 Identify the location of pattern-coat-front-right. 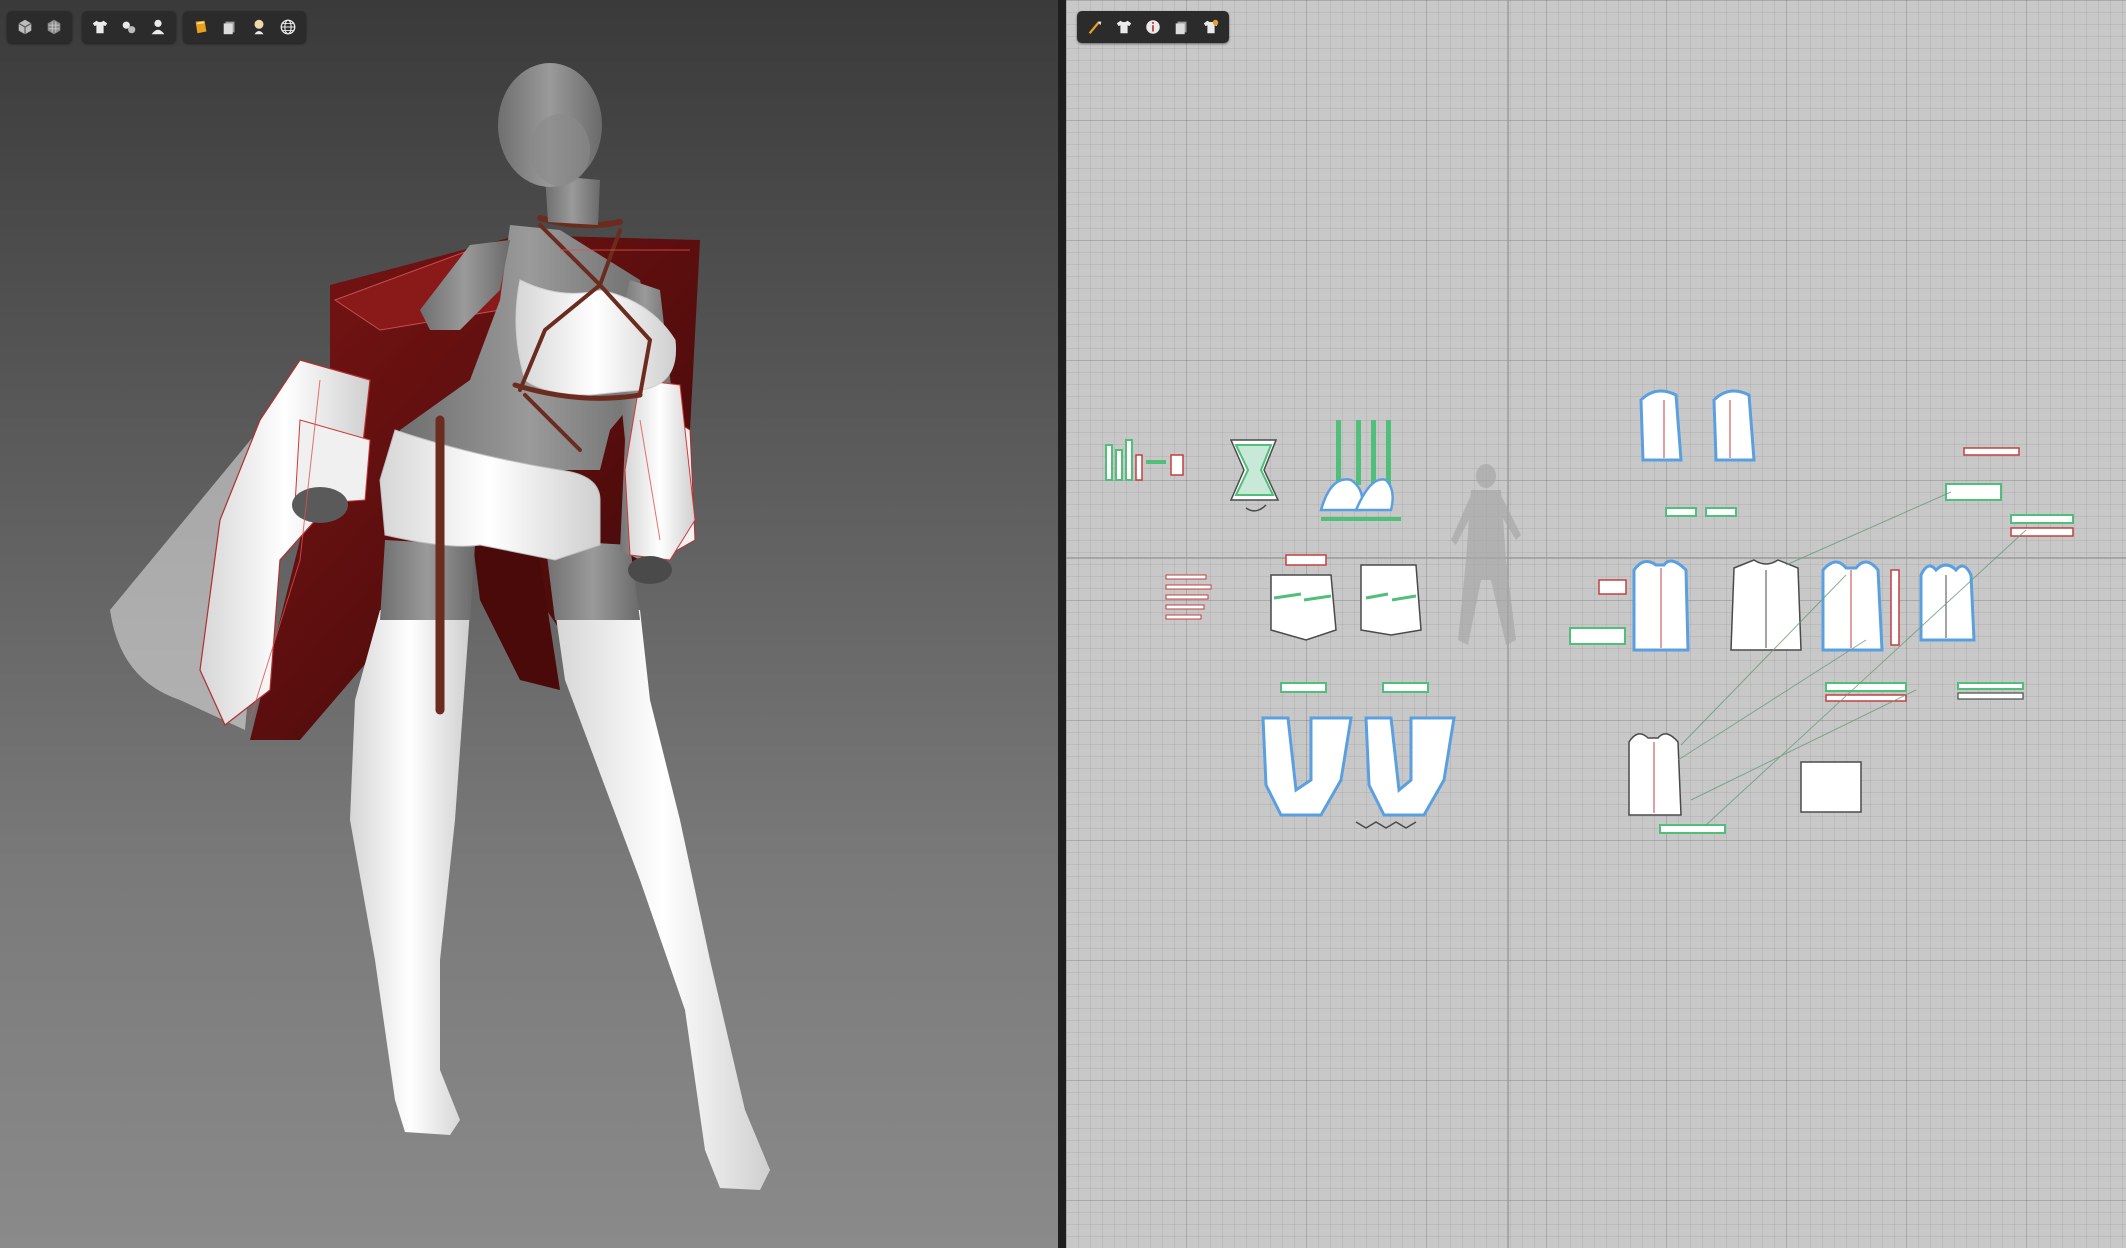
(1860, 606).